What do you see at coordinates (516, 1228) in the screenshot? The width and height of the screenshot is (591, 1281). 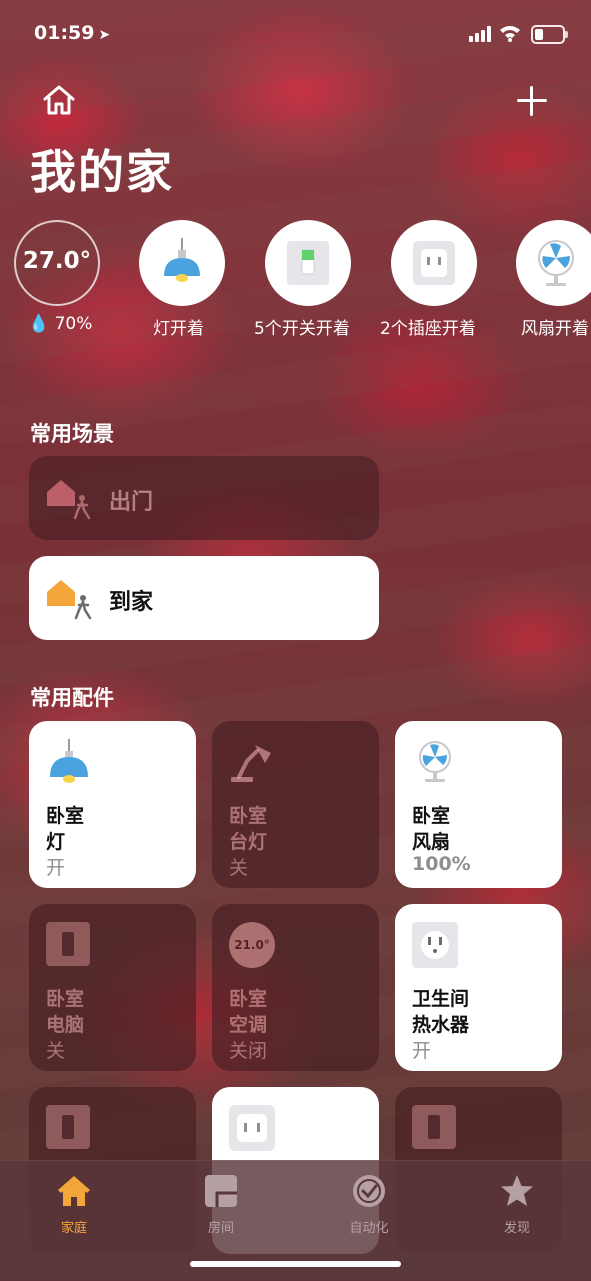 I see `tab-label: 发现` at bounding box center [516, 1228].